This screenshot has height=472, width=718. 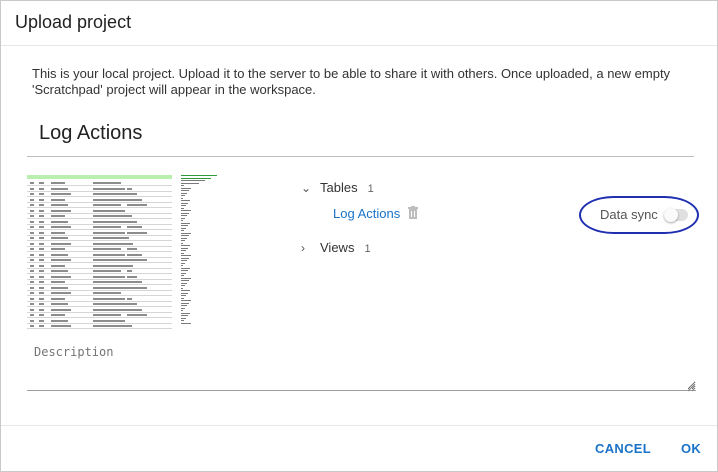 What do you see at coordinates (629, 214) in the screenshot?
I see `data-sync-label: Data sync` at bounding box center [629, 214].